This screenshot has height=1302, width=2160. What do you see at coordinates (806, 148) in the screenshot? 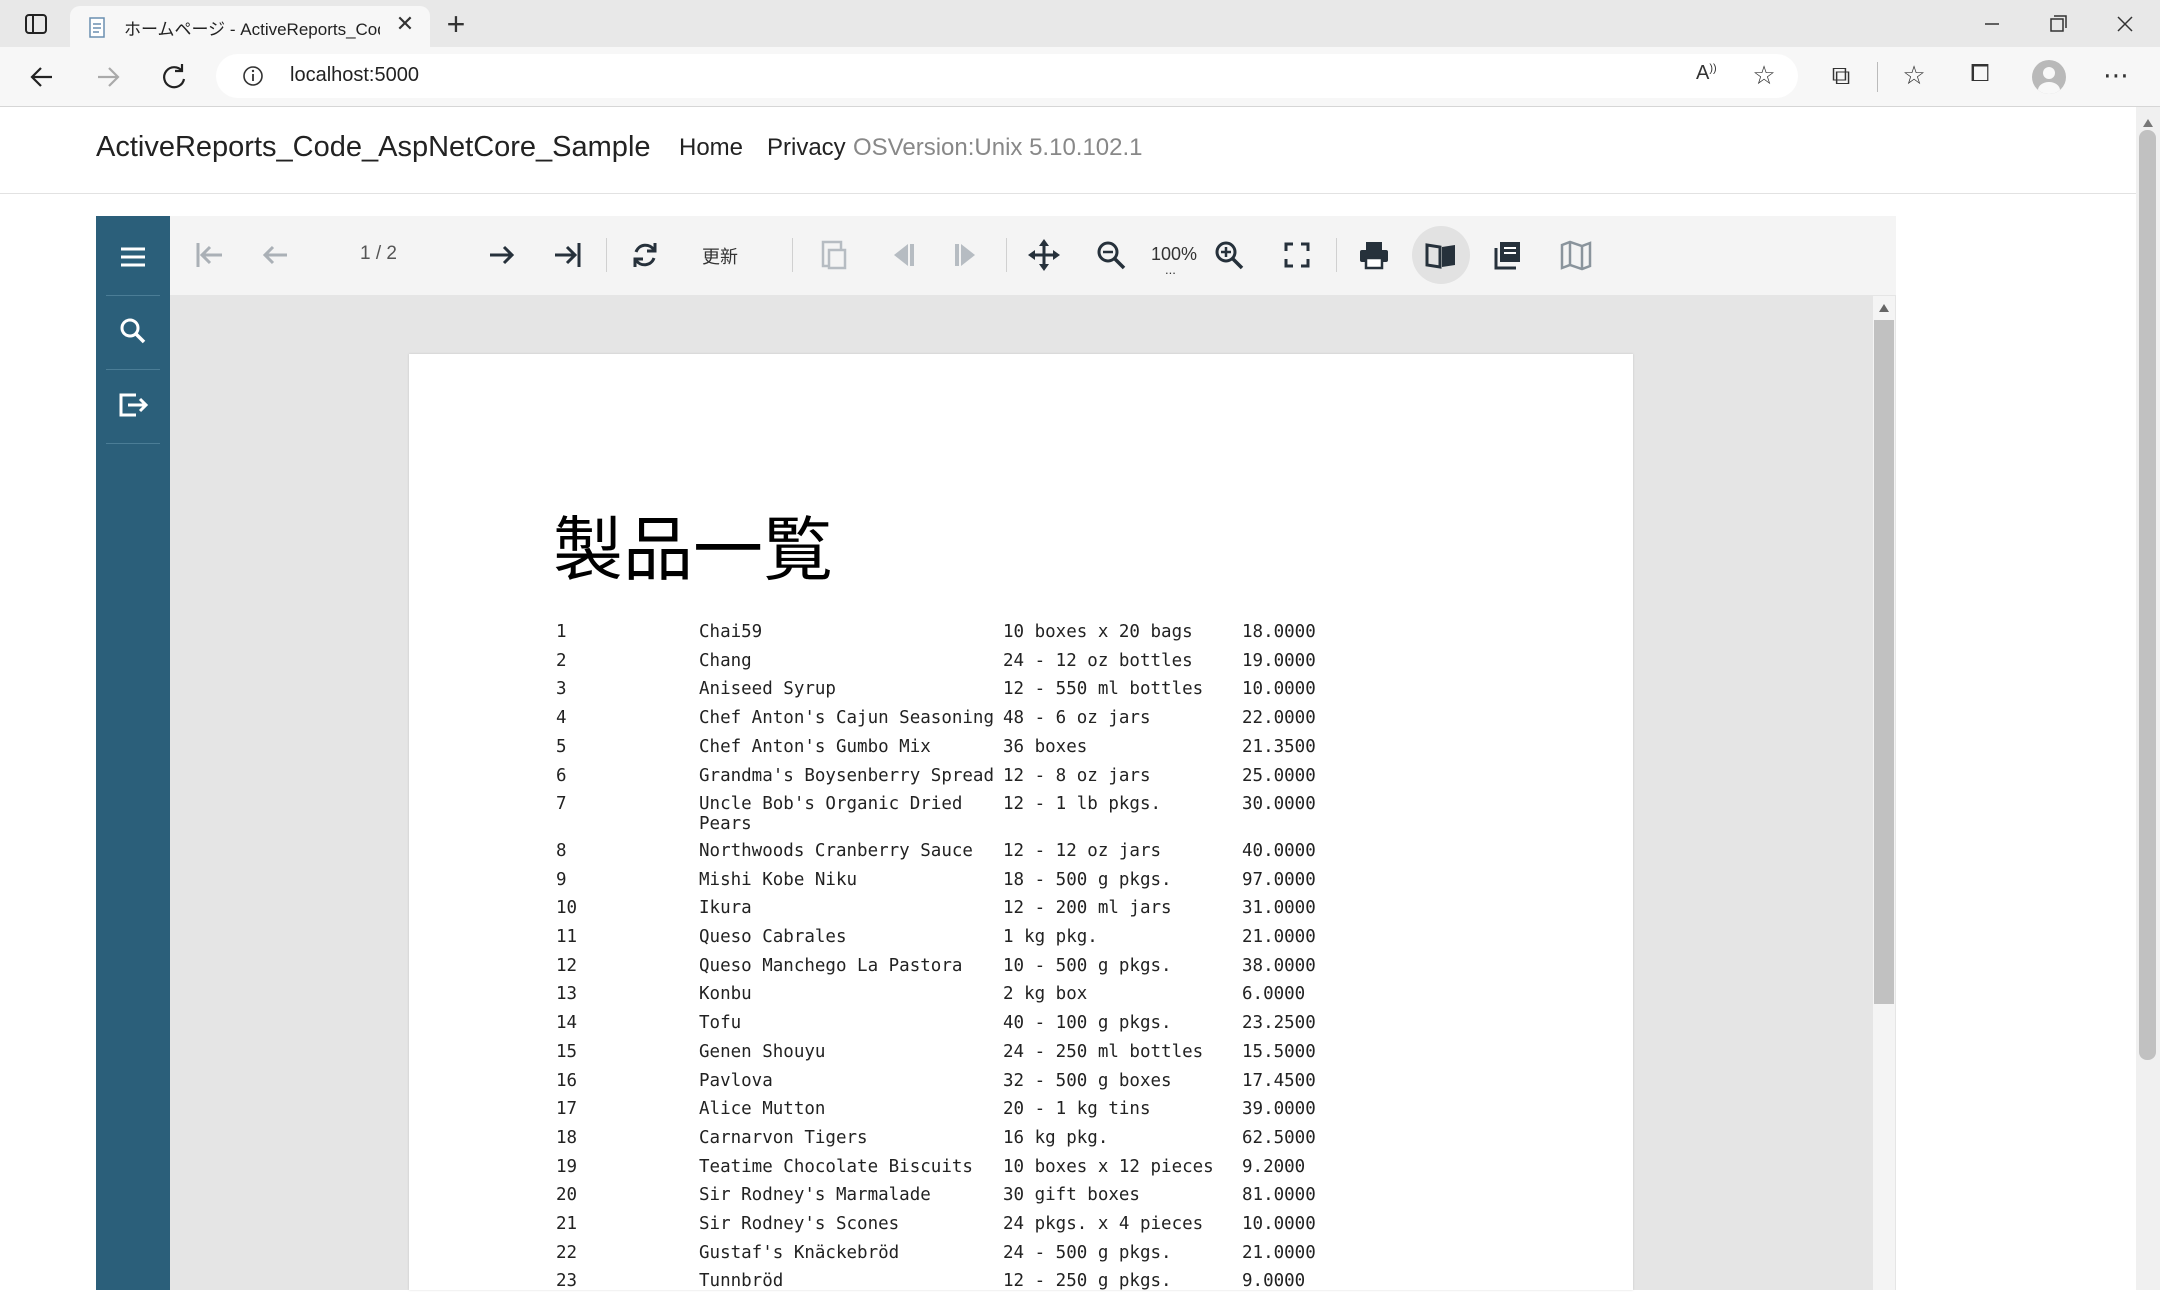
I see `nav-privacy: Privacy` at bounding box center [806, 148].